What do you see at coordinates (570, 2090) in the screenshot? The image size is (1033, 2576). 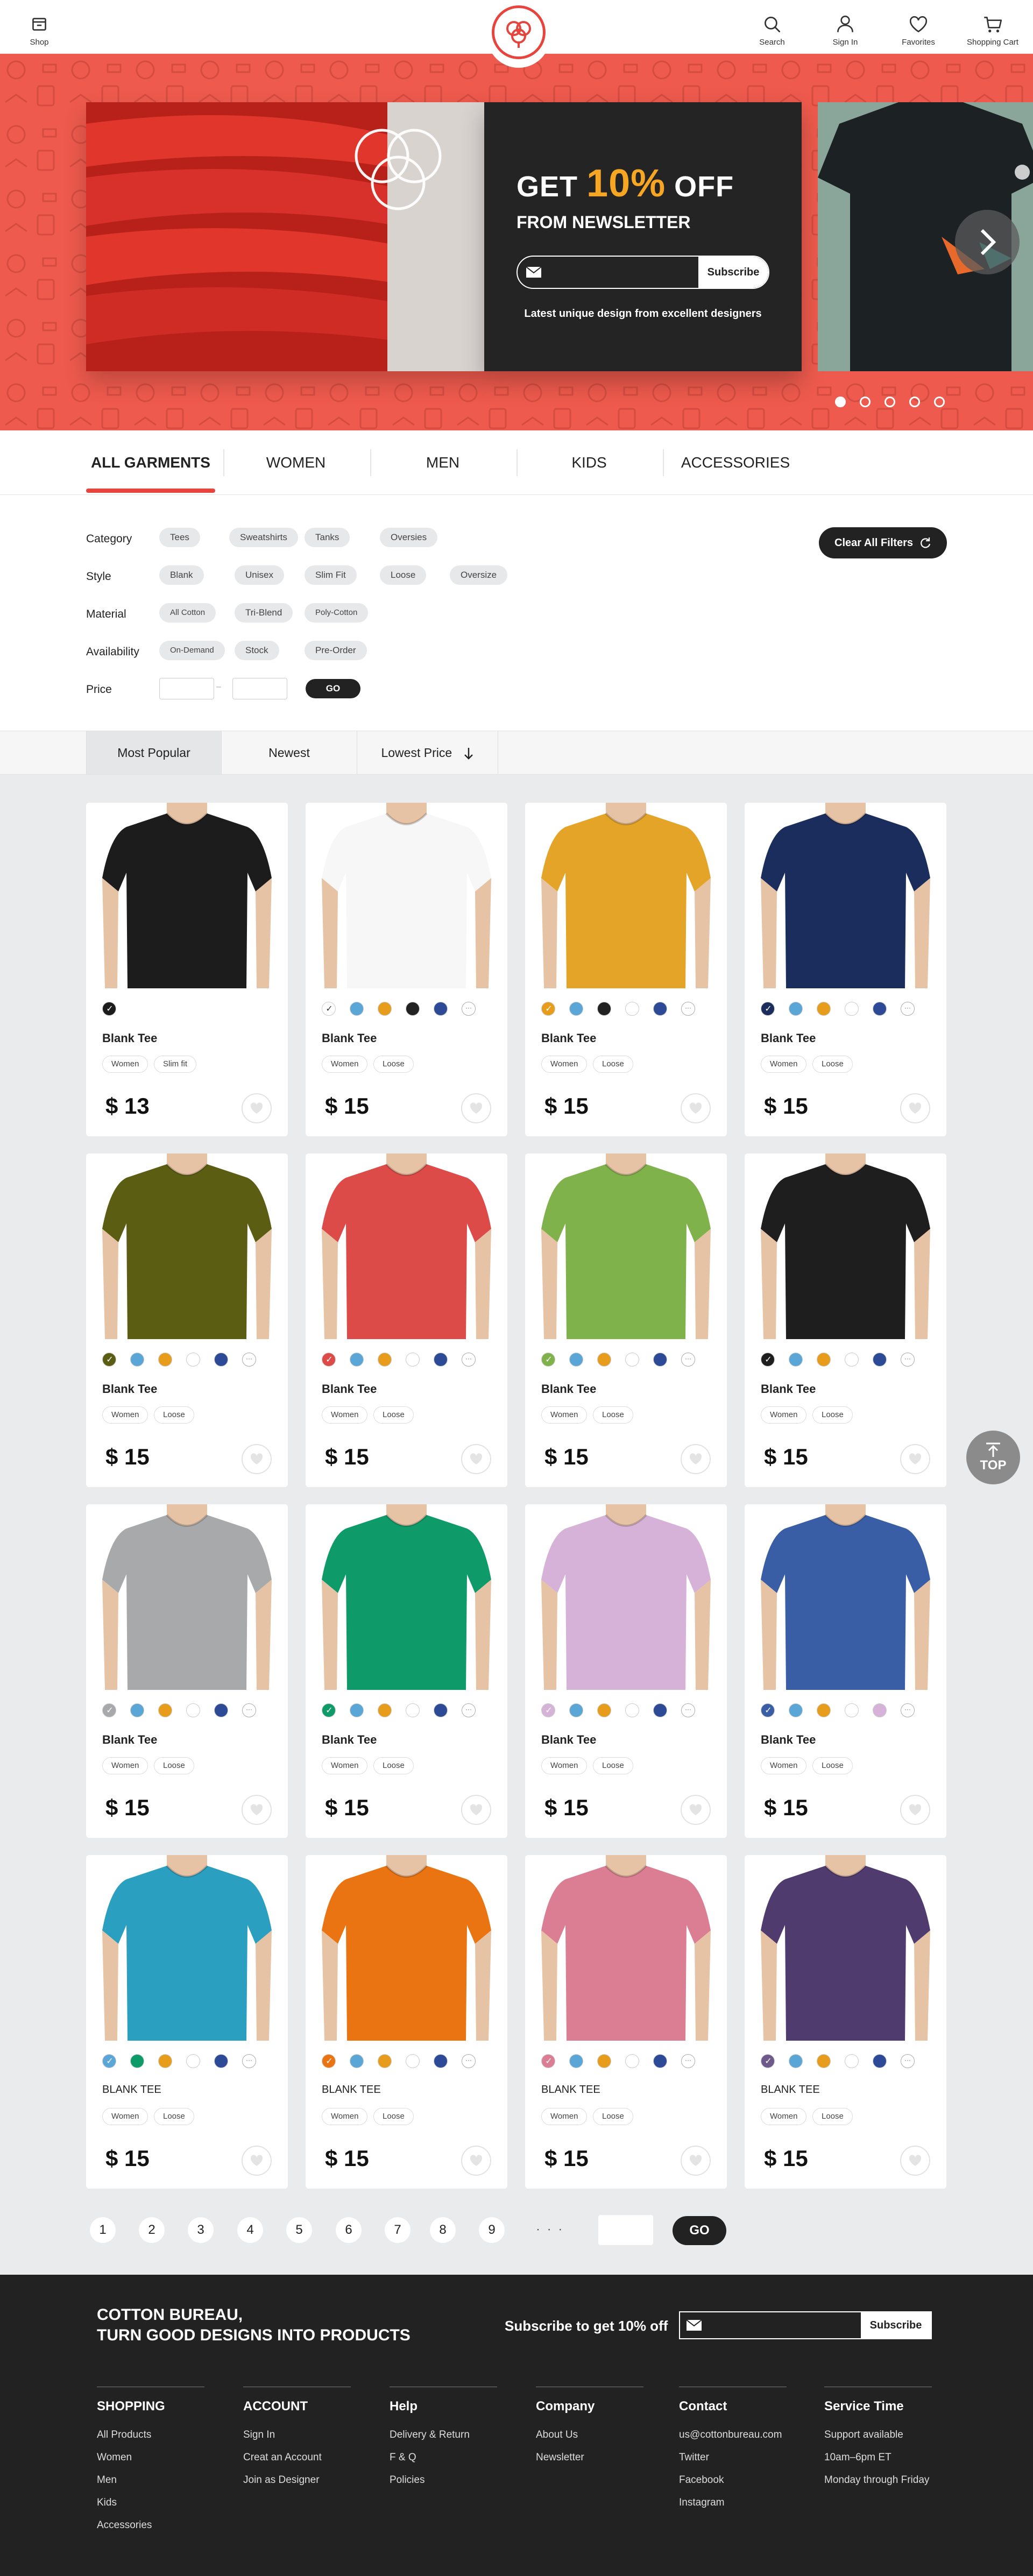 I see `product-name: BLANK TEE` at bounding box center [570, 2090].